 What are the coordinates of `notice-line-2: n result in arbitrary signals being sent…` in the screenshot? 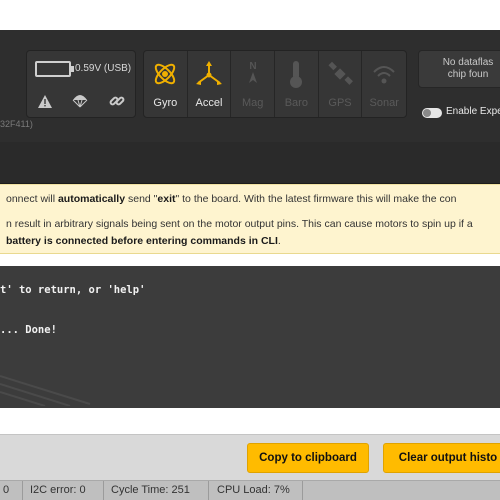 It's located at (239, 224).